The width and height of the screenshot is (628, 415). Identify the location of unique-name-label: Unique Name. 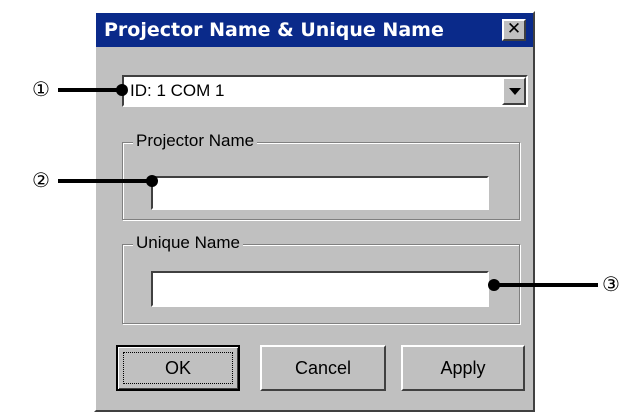
(188, 243).